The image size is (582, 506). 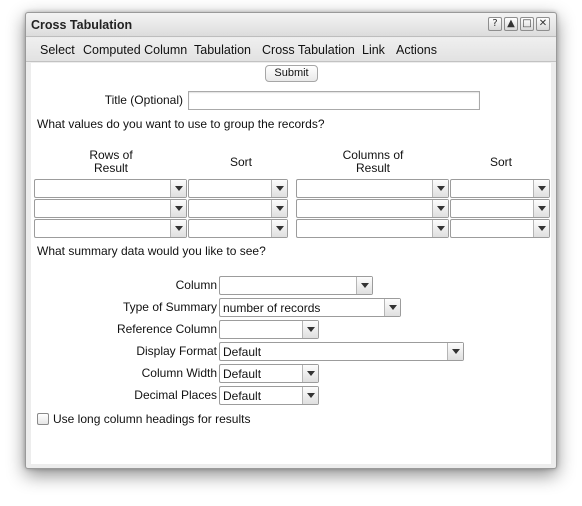 I want to click on column-width-label: Column Width, so click(x=179, y=373).